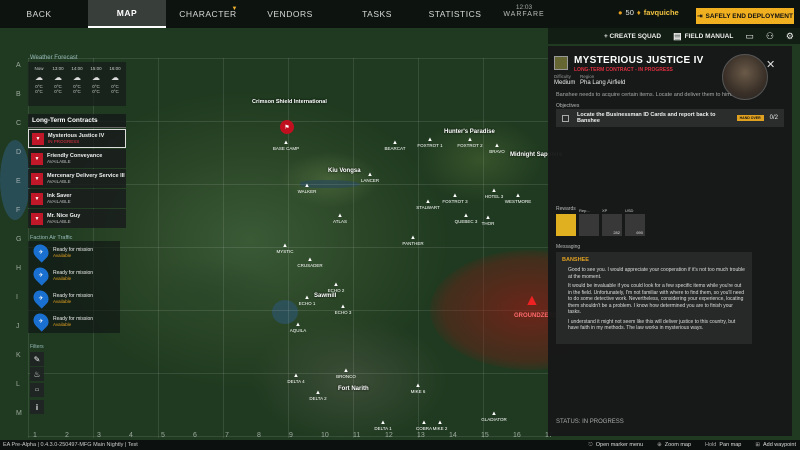  What do you see at coordinates (309, 262) in the screenshot?
I see `map-marker: ▲ CRUSADER` at bounding box center [309, 262].